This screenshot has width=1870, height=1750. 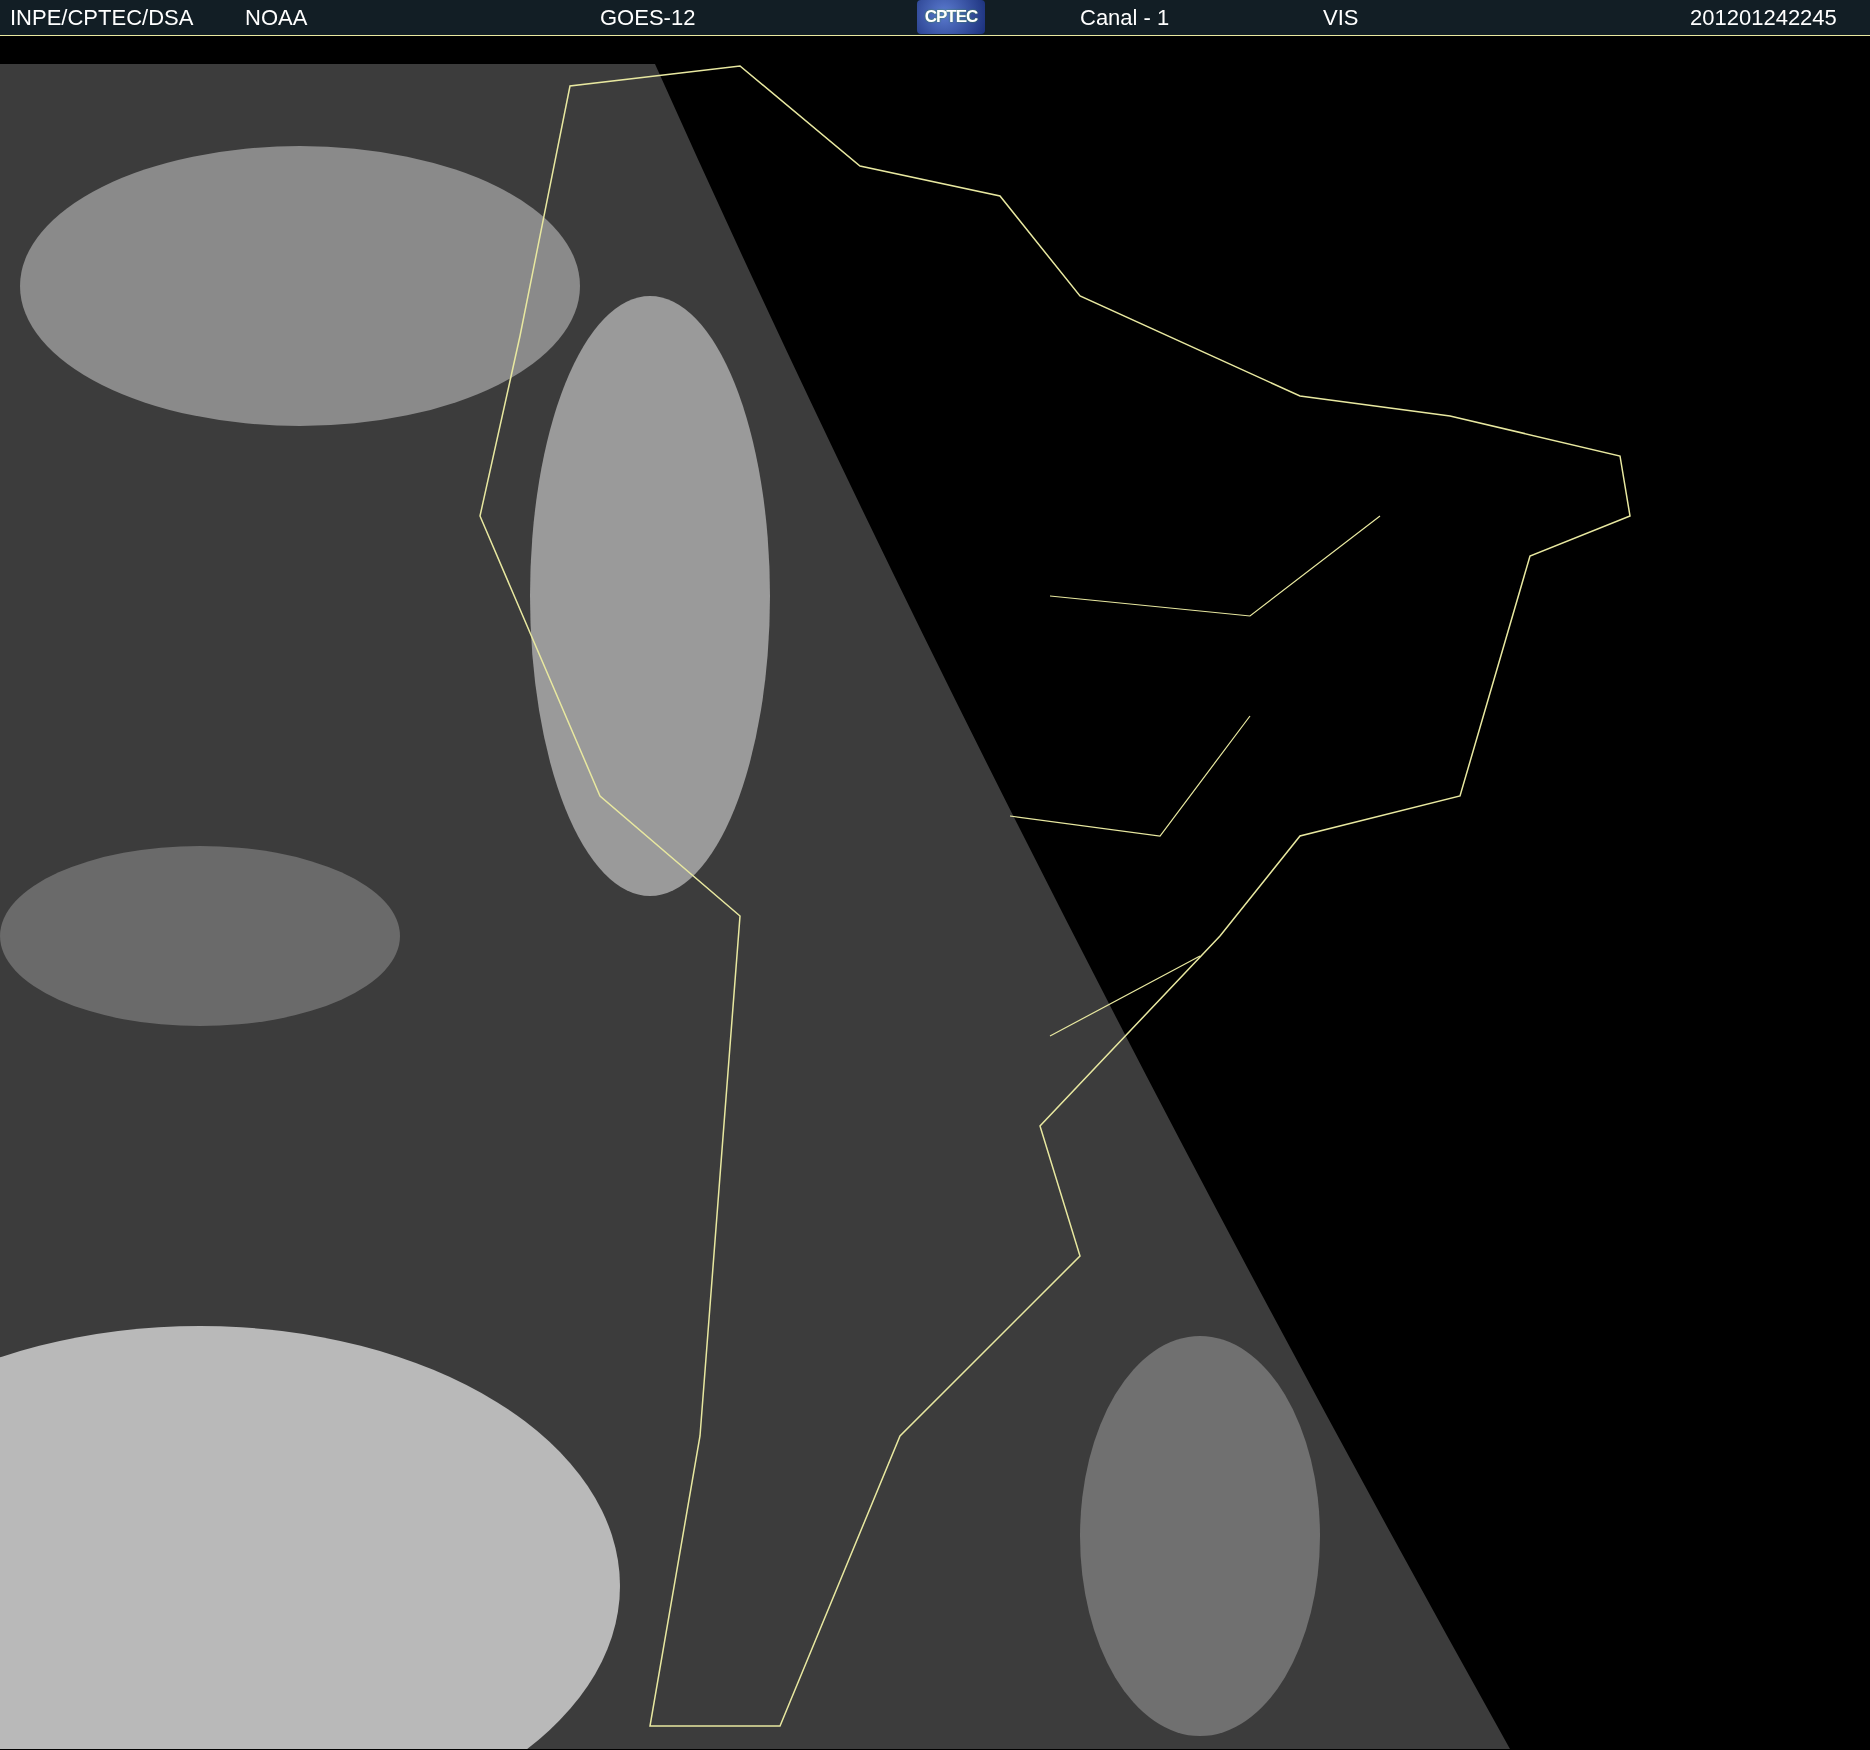 I want to click on logo: CPTEC, so click(x=951, y=17).